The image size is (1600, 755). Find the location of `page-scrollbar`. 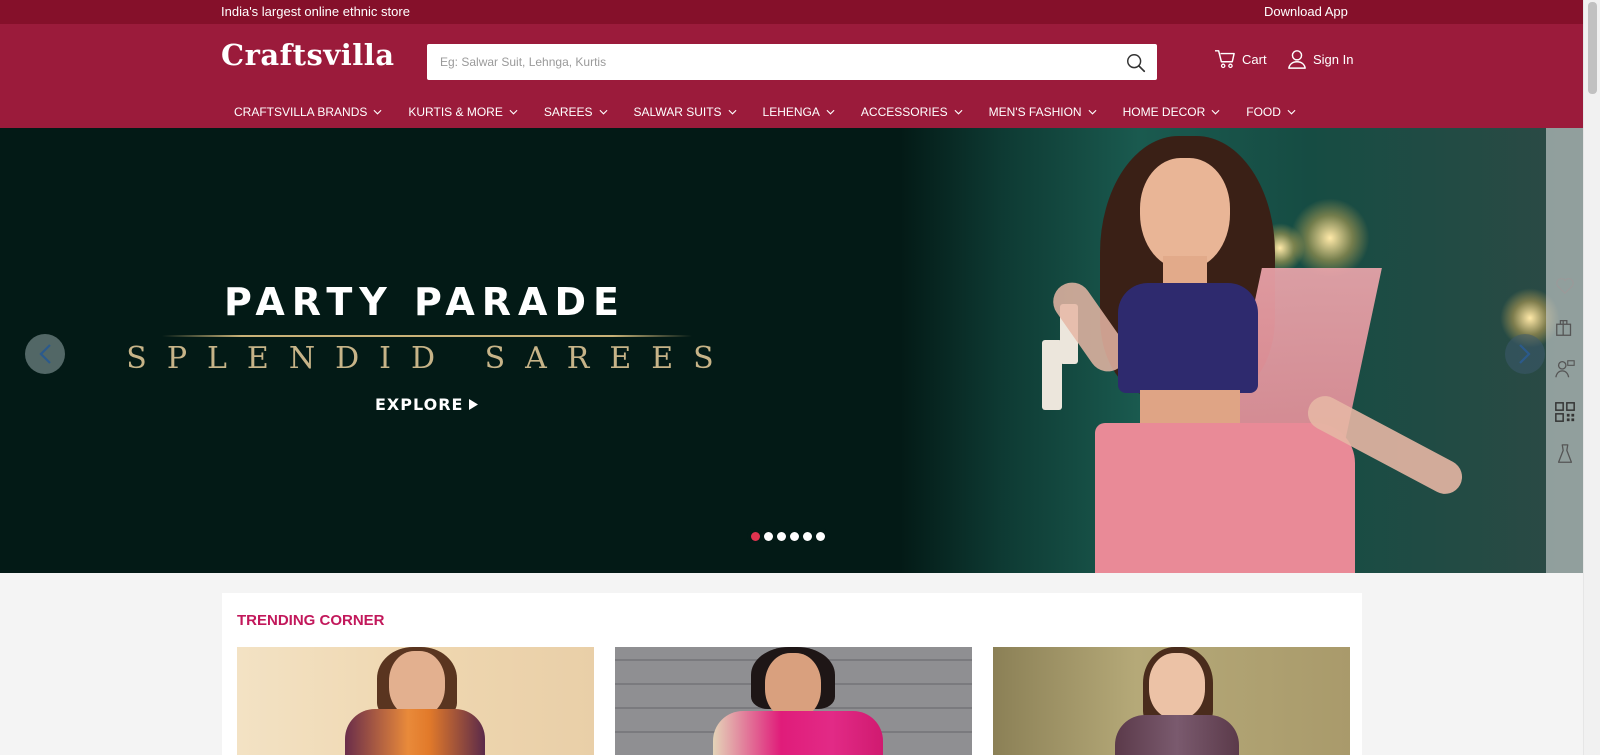

page-scrollbar is located at coordinates (1591, 377).